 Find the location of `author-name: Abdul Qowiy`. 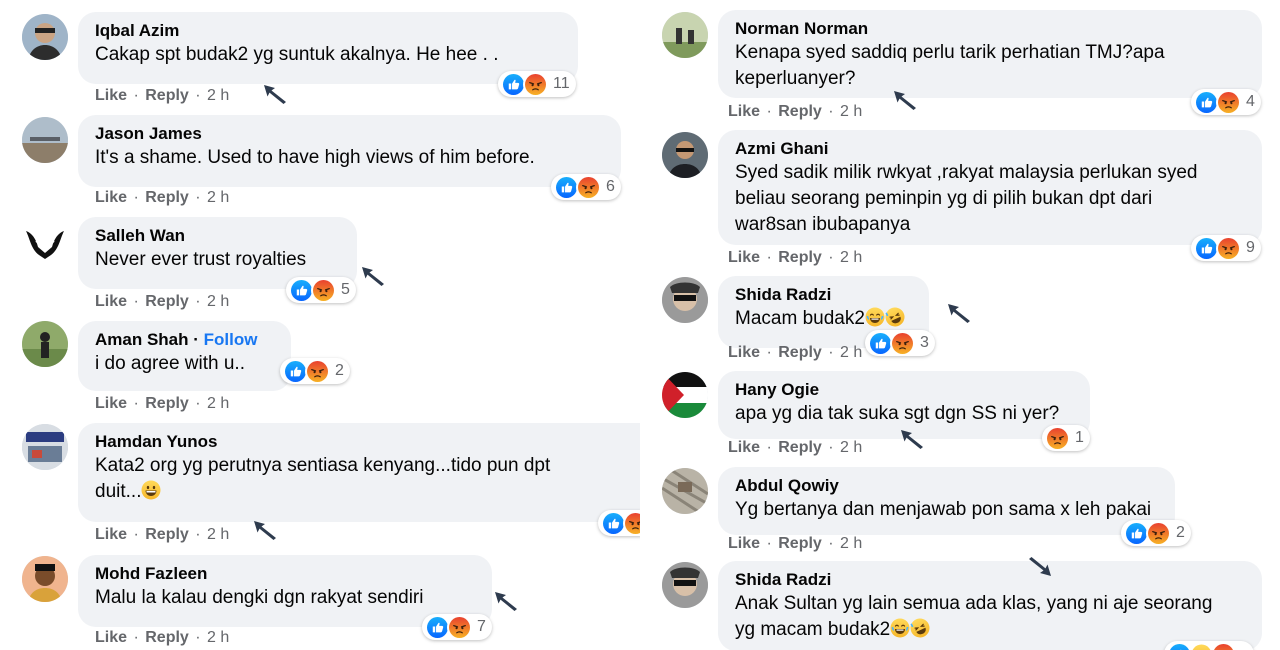

author-name: Abdul Qowiy is located at coordinates (947, 486).